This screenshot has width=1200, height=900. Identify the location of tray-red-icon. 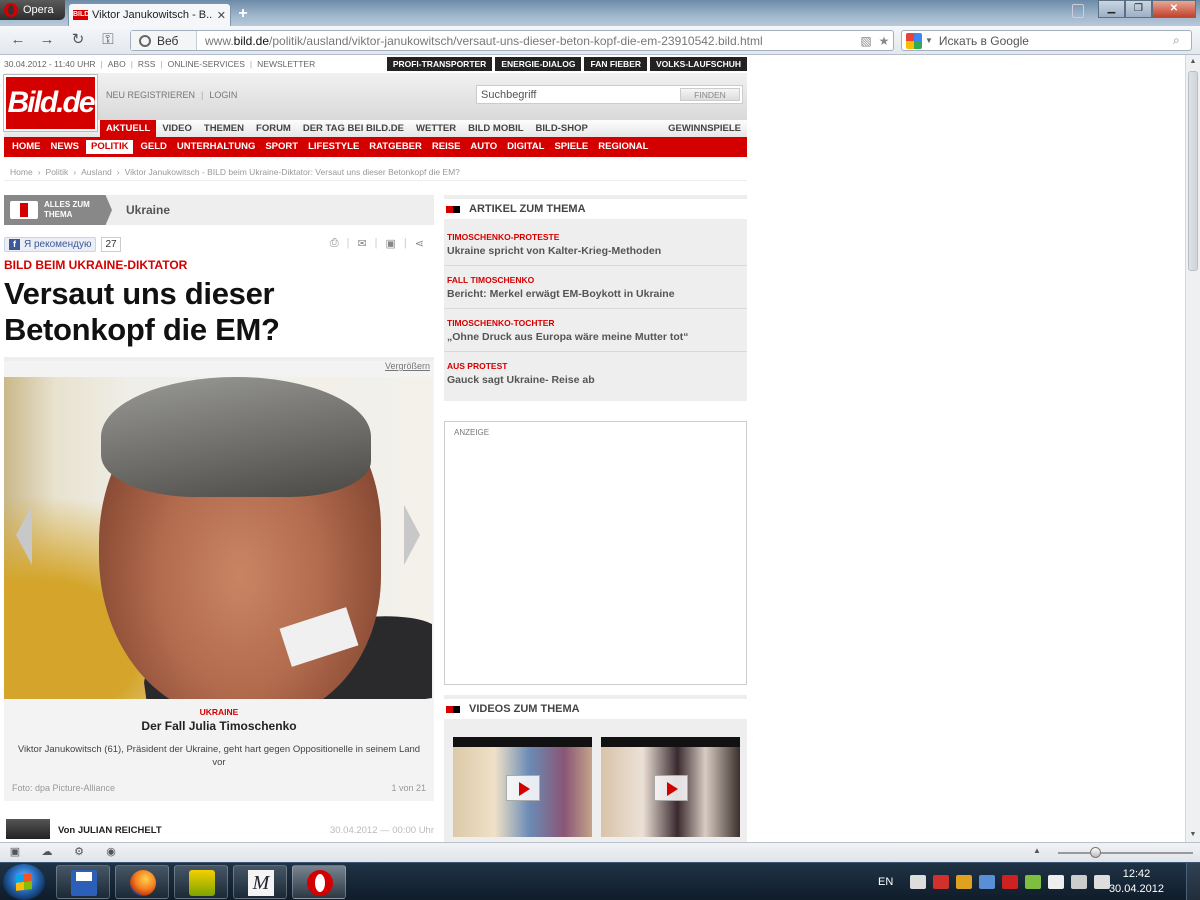
(1010, 882).